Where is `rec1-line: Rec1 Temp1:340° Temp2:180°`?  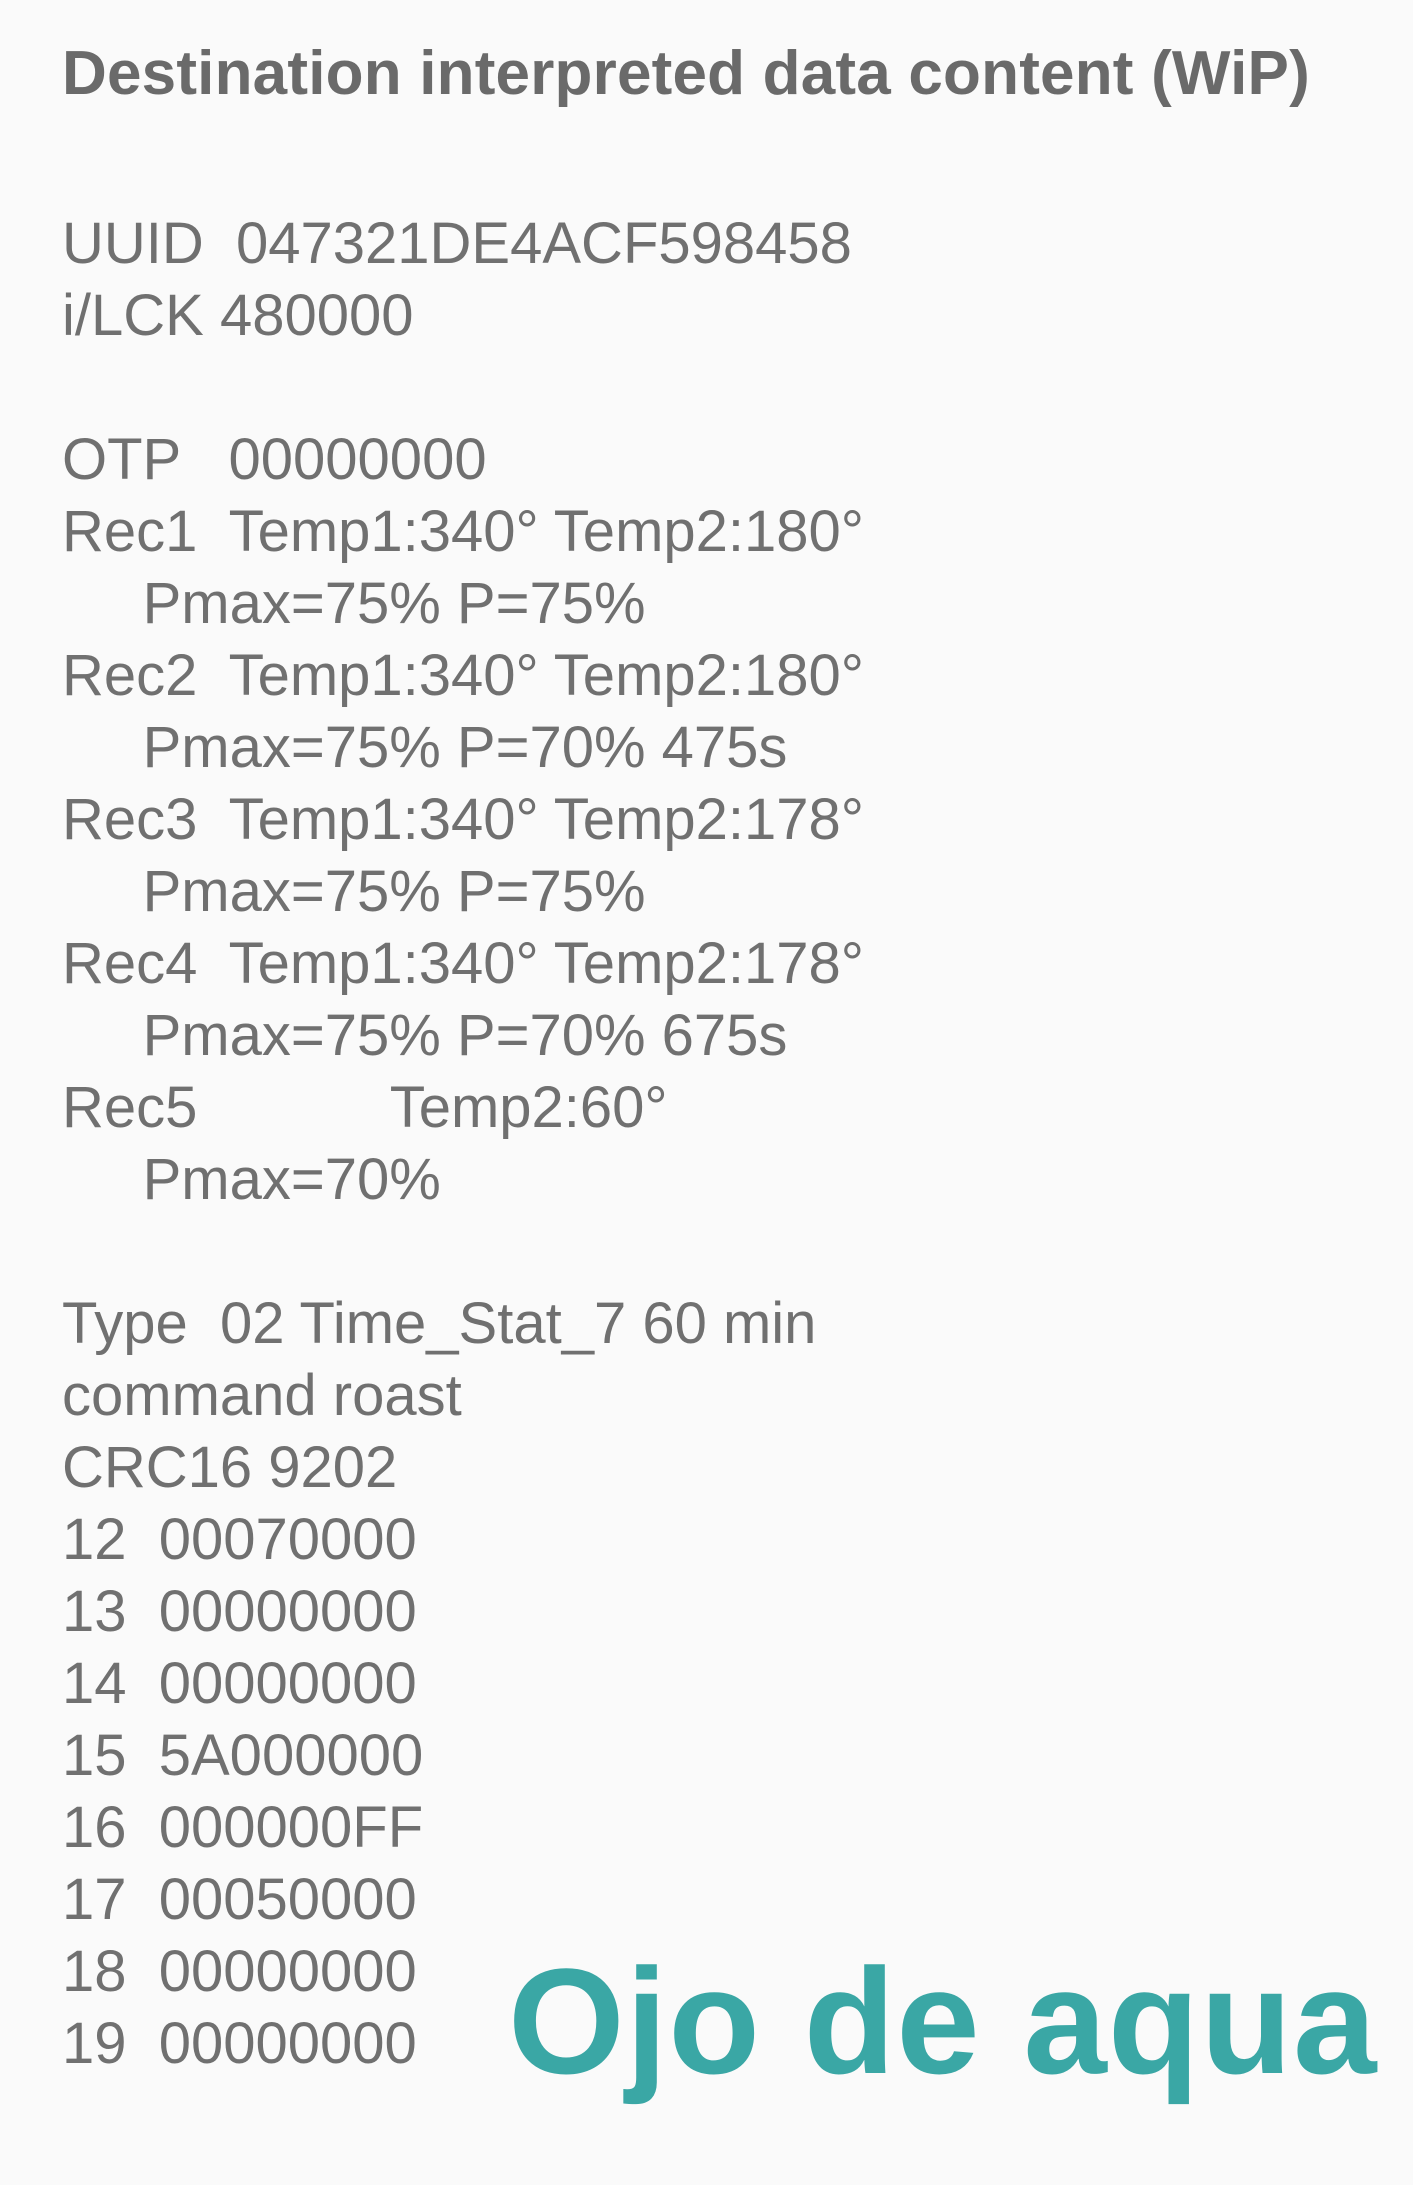
rec1-line: Rec1 Temp1:340° Temp2:180° is located at coordinates (463, 531).